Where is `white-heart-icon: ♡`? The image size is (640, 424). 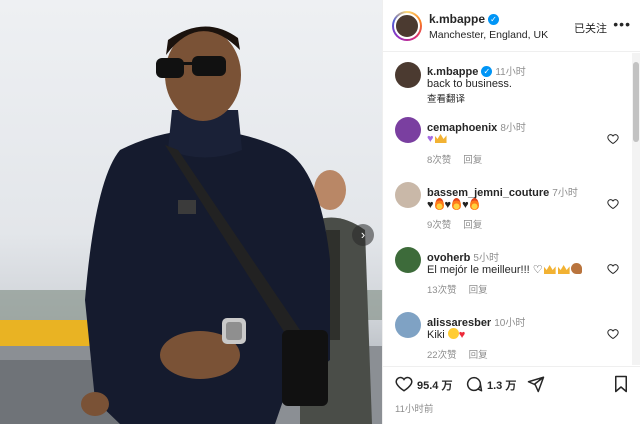 white-heart-icon: ♡ is located at coordinates (537, 270).